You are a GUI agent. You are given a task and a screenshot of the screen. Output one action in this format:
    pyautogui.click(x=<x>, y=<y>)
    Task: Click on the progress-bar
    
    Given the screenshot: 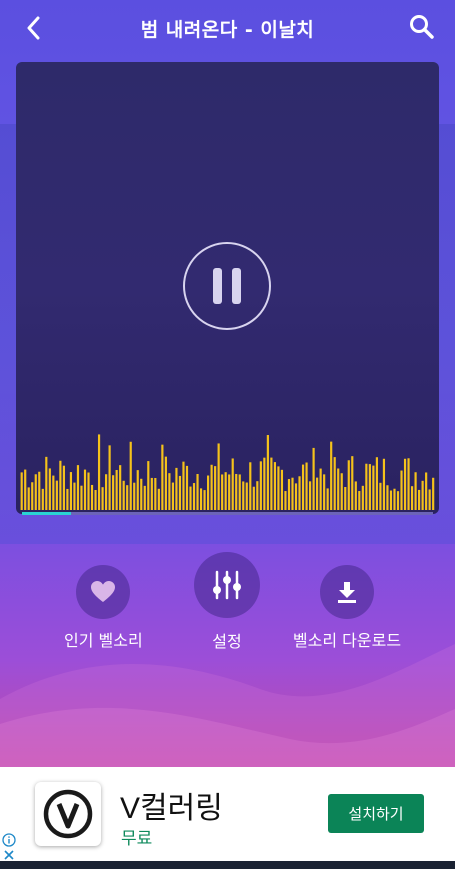 What is the action you would take?
    pyautogui.click(x=227, y=513)
    